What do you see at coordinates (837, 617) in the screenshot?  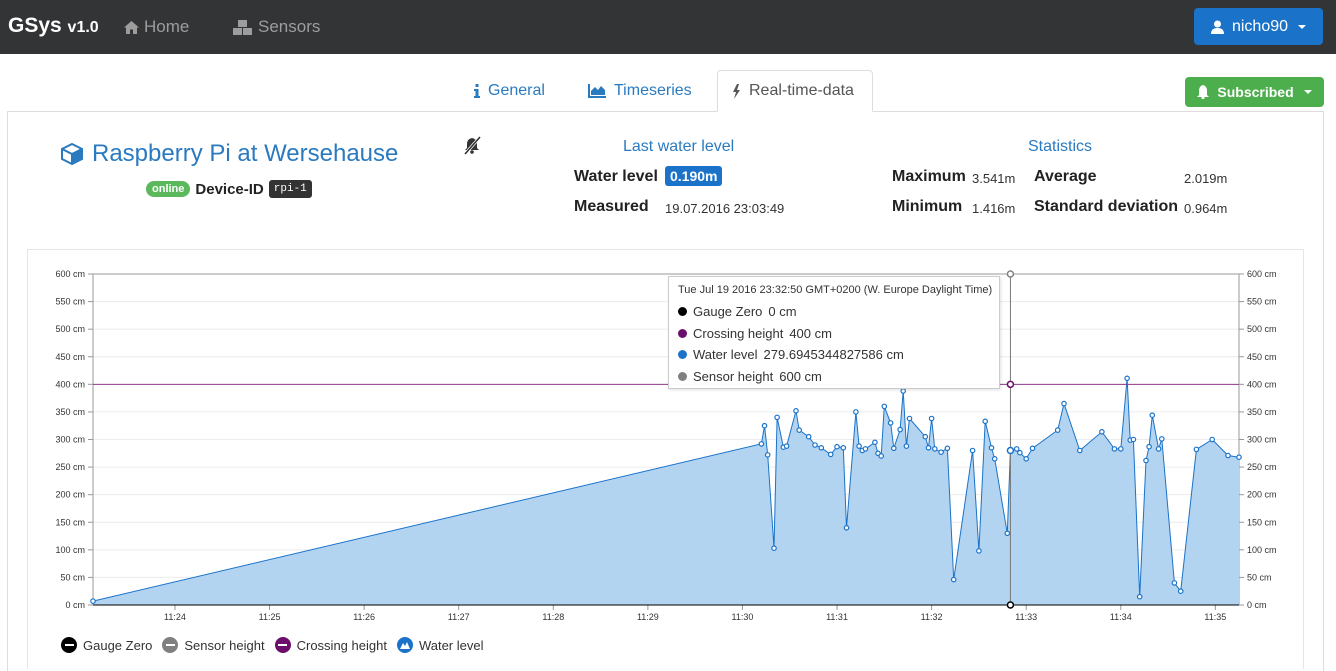 I see `x-tick-label: 11:31` at bounding box center [837, 617].